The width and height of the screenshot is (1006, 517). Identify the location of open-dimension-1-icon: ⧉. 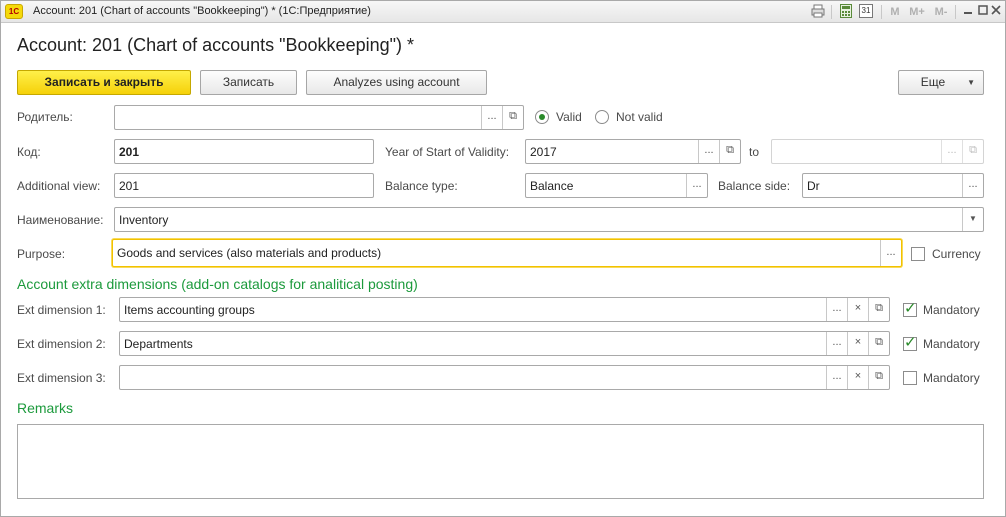
(878, 309).